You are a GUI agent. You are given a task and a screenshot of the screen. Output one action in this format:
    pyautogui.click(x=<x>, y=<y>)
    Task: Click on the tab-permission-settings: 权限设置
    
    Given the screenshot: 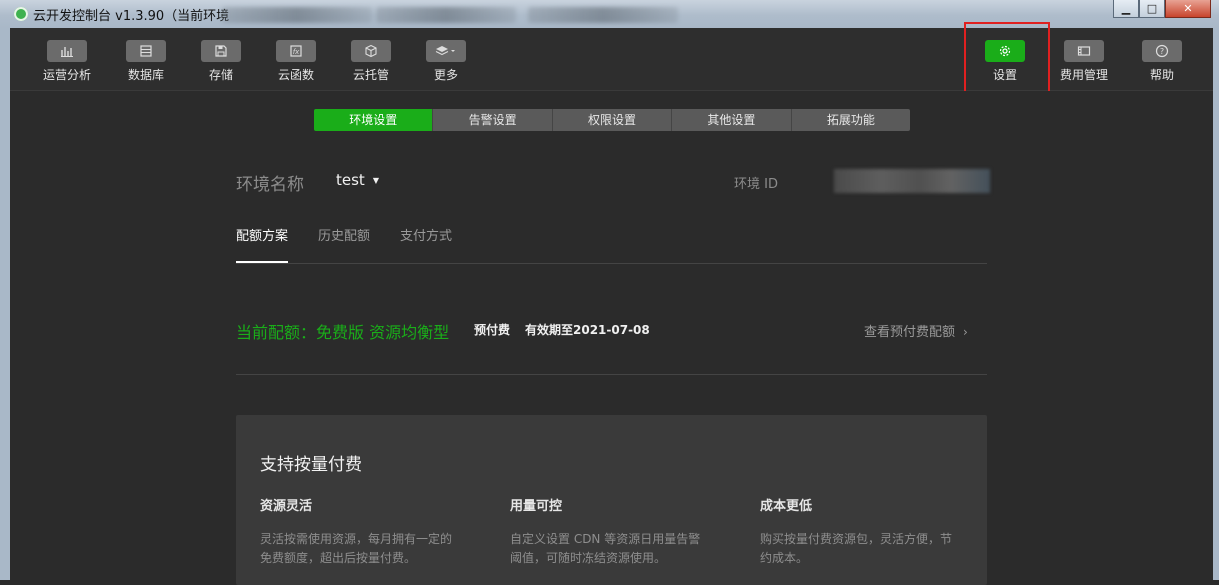 What is the action you would take?
    pyautogui.click(x=612, y=120)
    